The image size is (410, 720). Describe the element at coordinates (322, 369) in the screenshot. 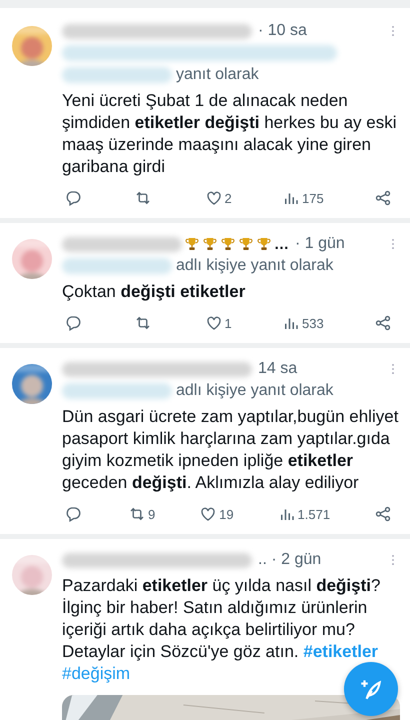

I see `timestamp: 14 sa` at that location.